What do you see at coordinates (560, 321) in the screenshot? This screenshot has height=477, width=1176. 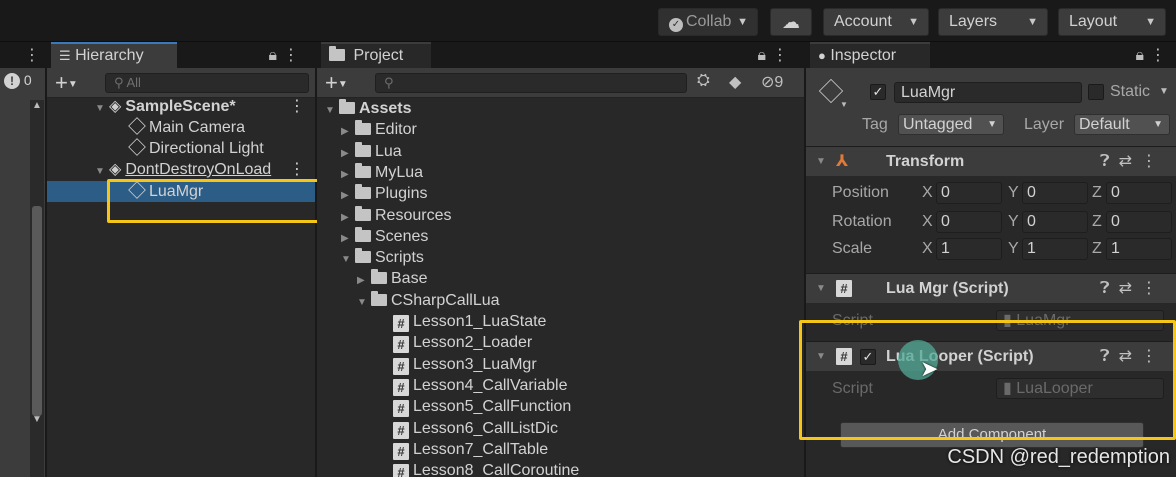 I see `list-item: # Lesson1_LuaState` at bounding box center [560, 321].